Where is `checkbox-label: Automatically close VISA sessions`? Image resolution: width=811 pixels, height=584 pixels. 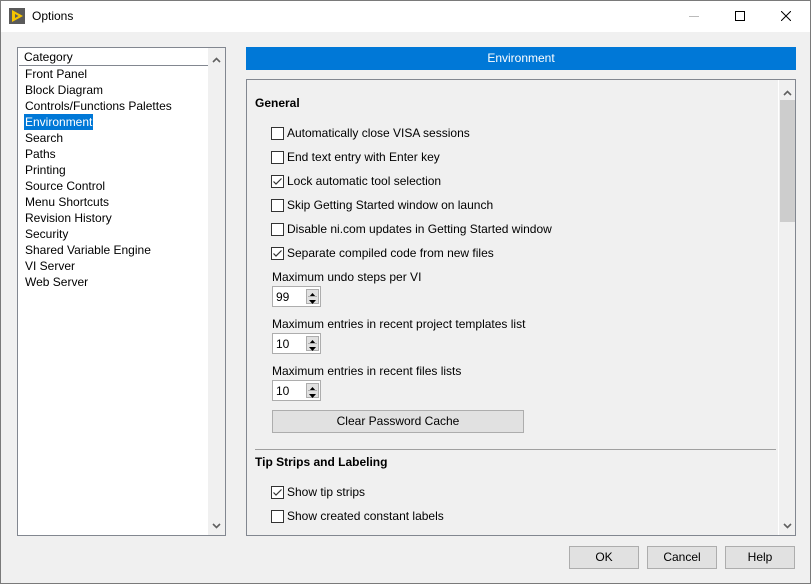 checkbox-label: Automatically close VISA sessions is located at coordinates (378, 133).